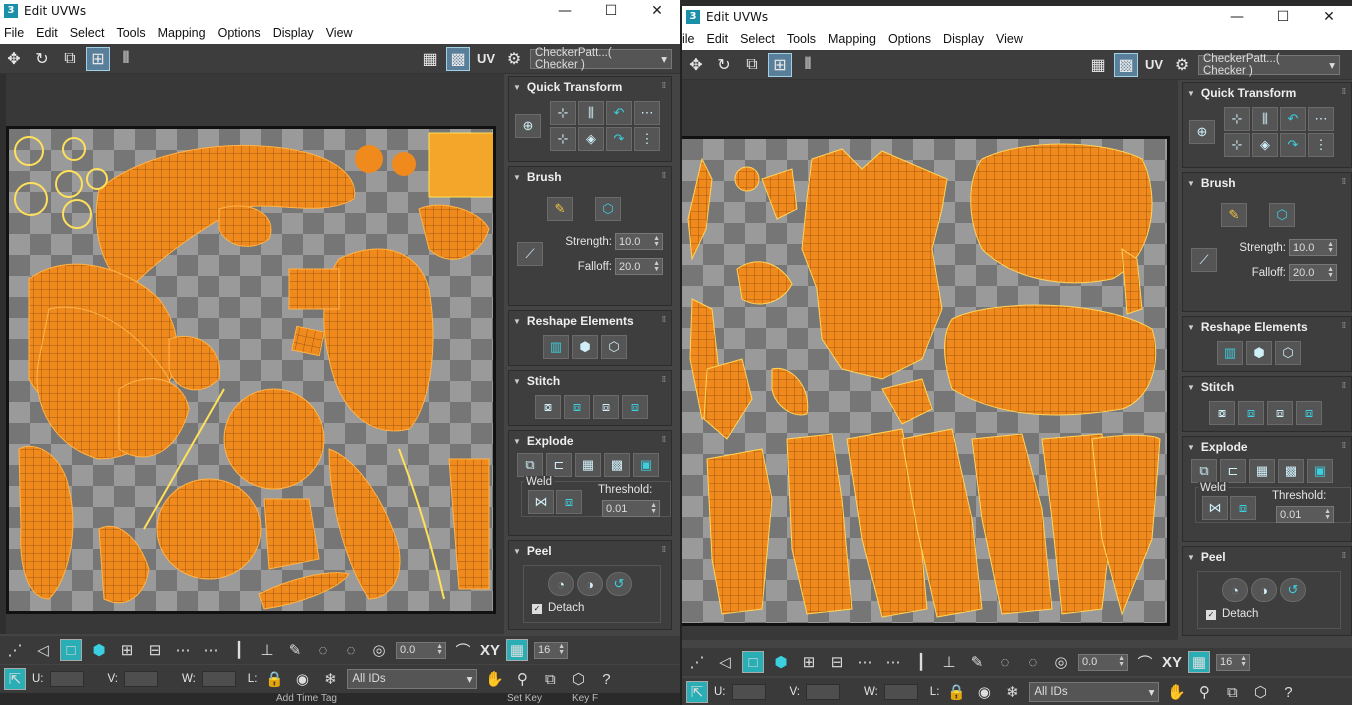 The height and width of the screenshot is (705, 1352). Describe the element at coordinates (657, 11) in the screenshot. I see `close-icon: ✕` at that location.